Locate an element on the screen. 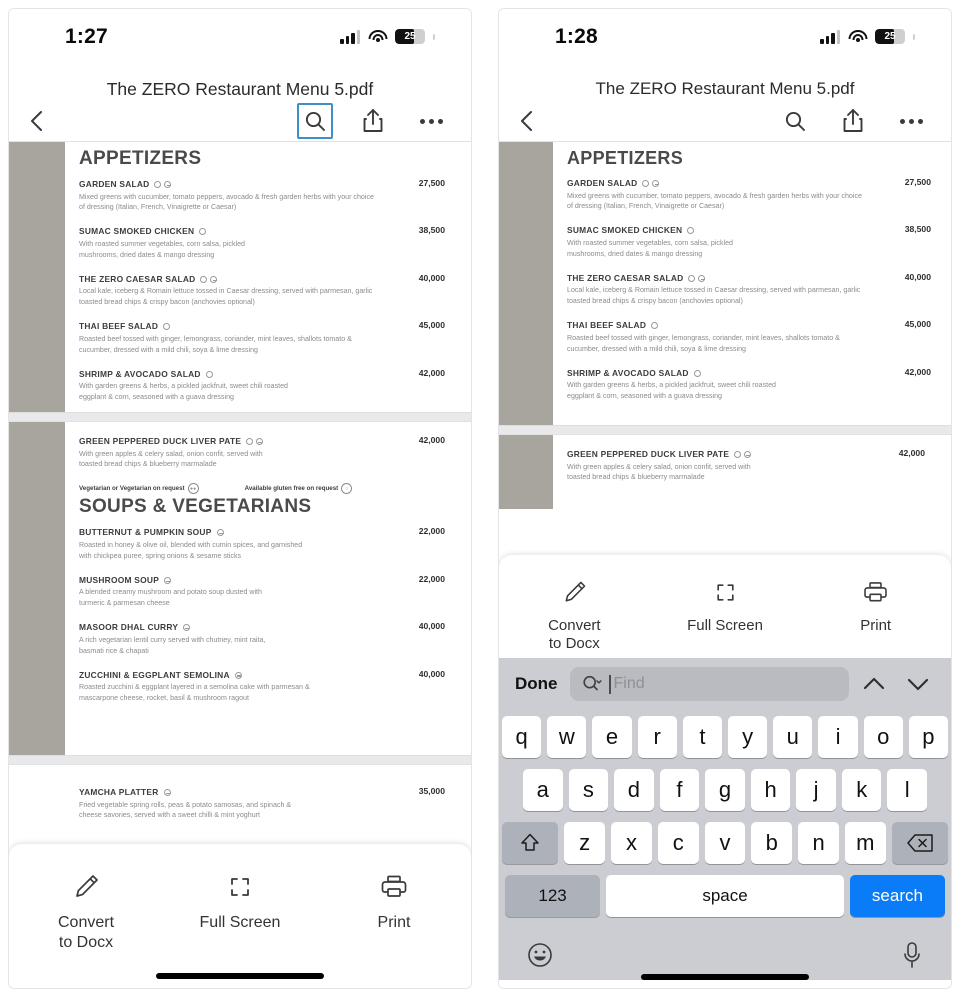 The height and width of the screenshot is (997, 960). cellular-signal-icon is located at coordinates (830, 36).